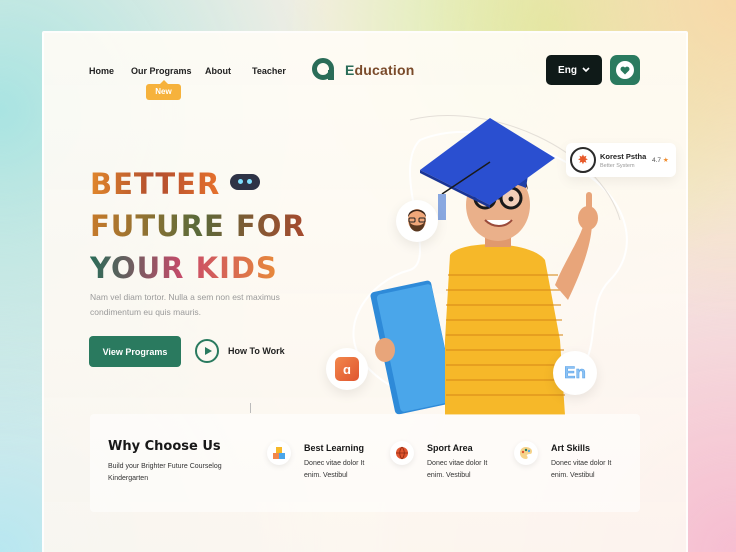 This screenshot has height=552, width=736. Describe the element at coordinates (101, 71) in the screenshot. I see `nav-home: Home` at that location.